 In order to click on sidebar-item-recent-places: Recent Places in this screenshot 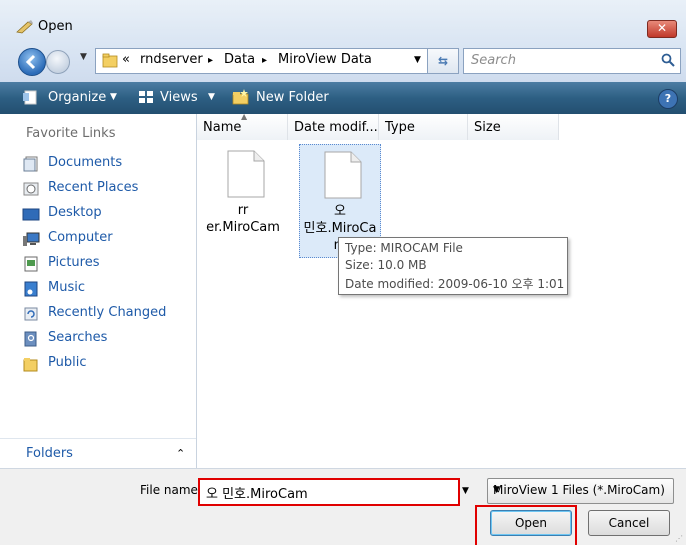, I will do `click(98, 189)`.